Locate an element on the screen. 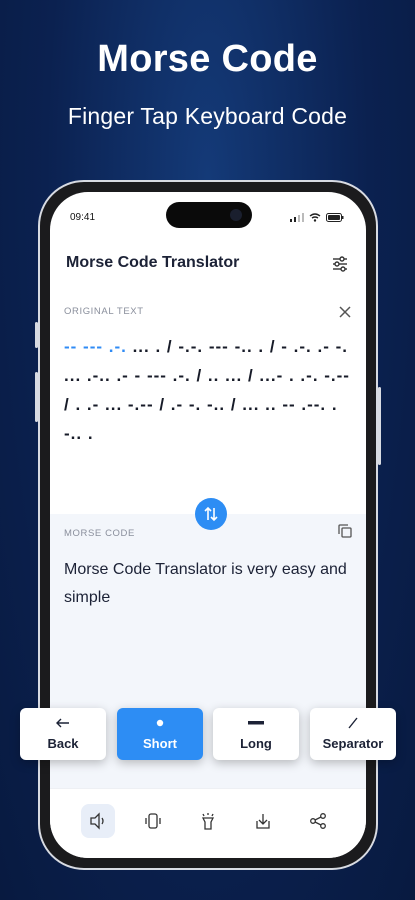 Image resolution: width=415 pixels, height=900 pixels. status-icons is located at coordinates (317, 217).